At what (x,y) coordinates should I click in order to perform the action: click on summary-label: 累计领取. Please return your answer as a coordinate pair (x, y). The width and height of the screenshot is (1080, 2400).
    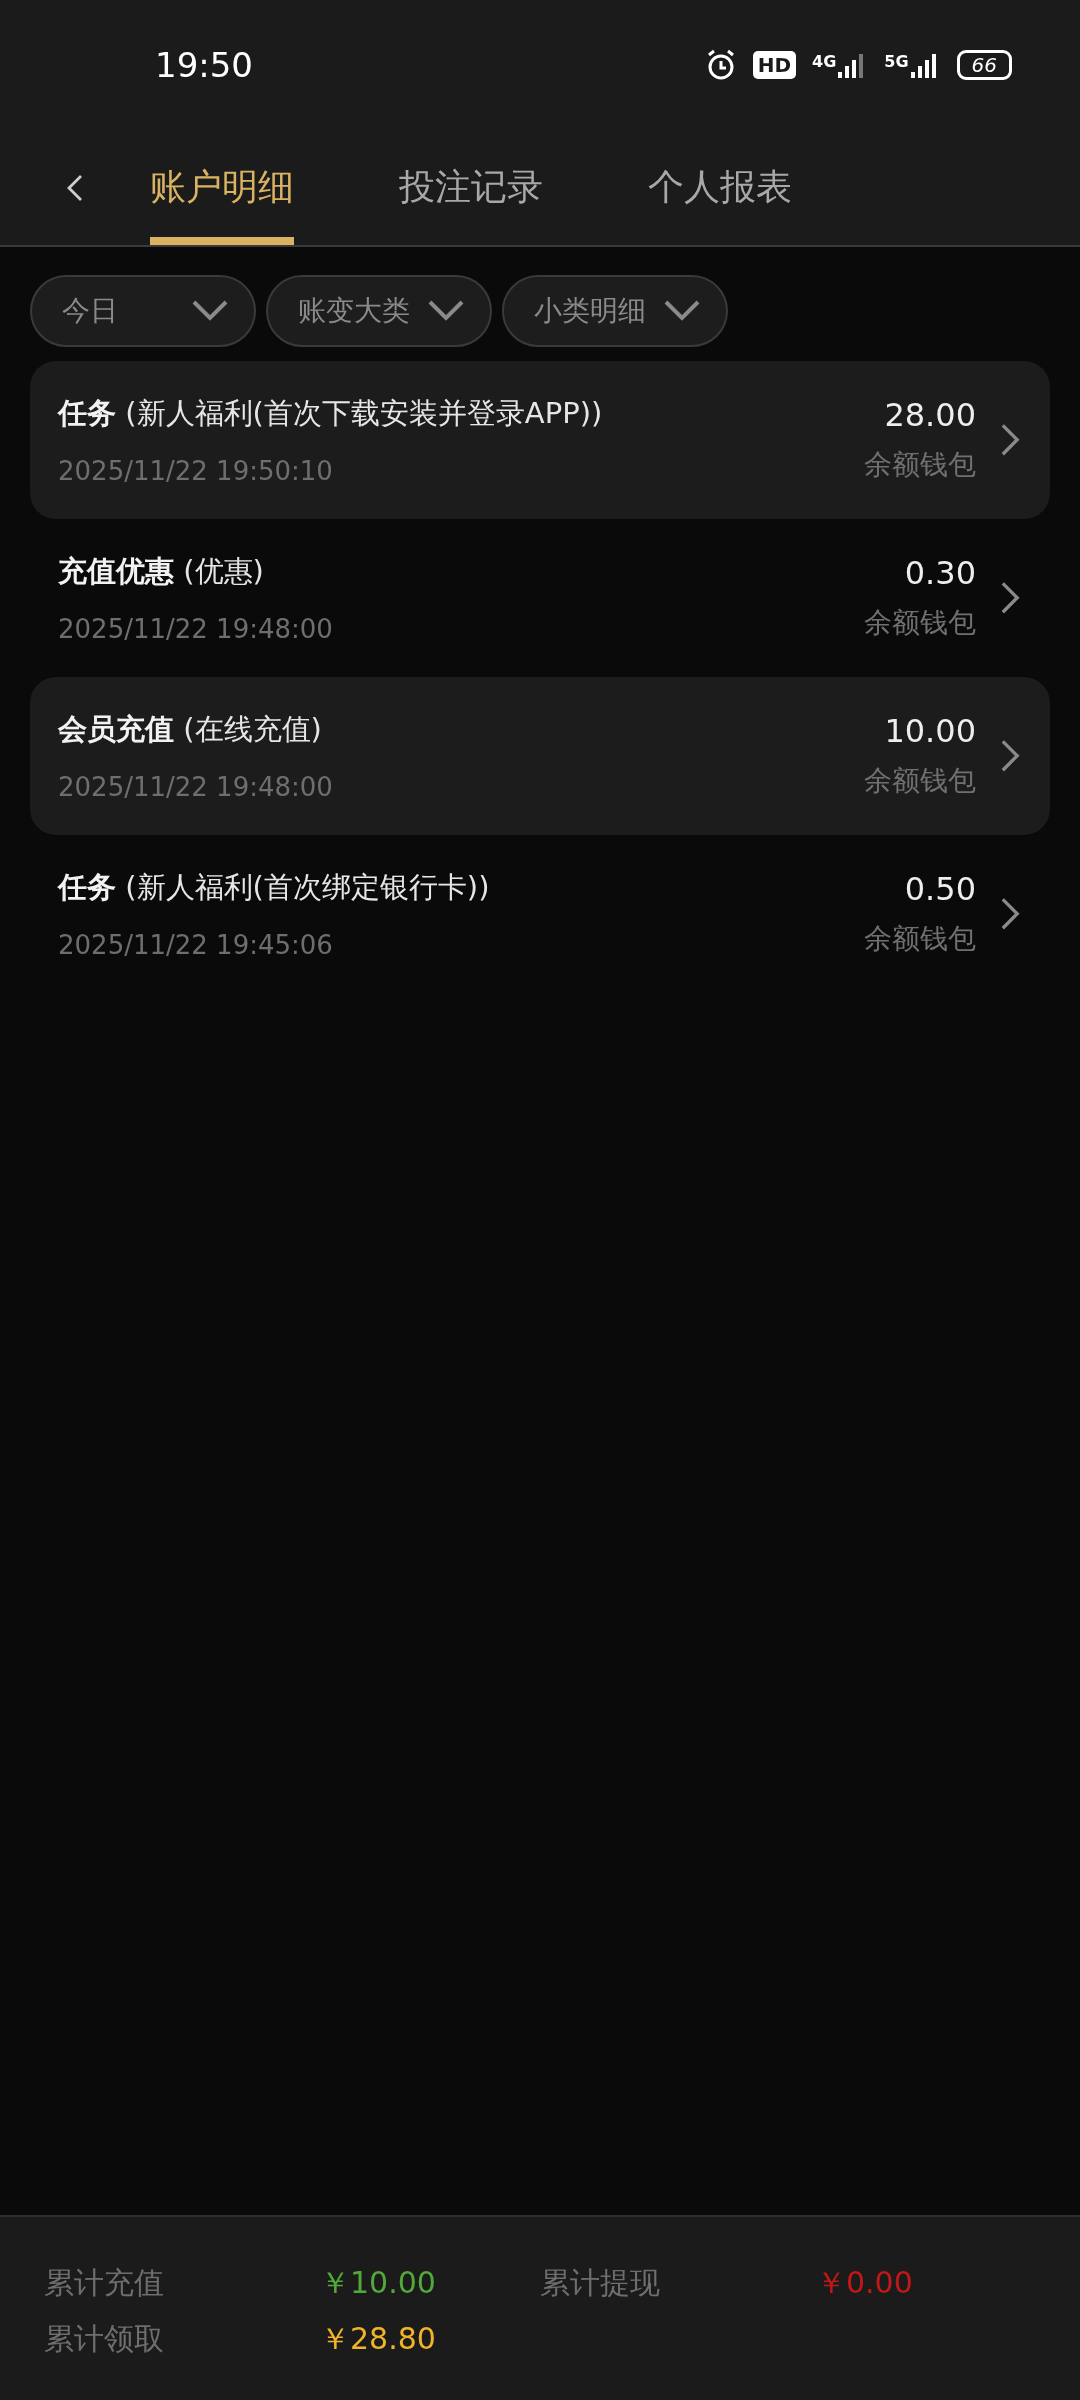
    Looking at the image, I should click on (104, 2338).